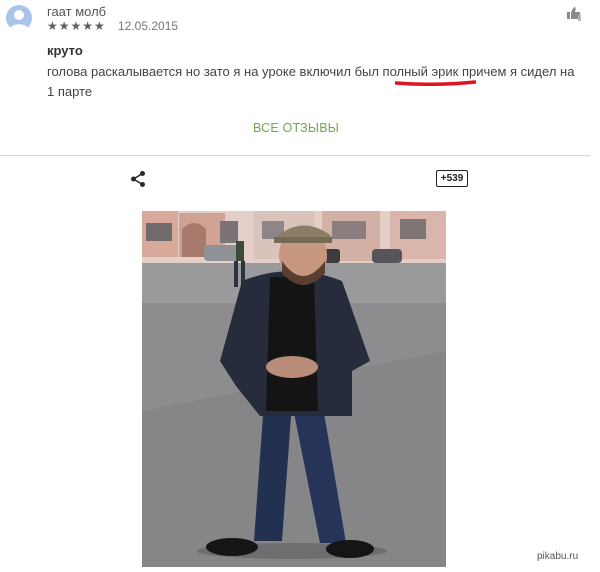 The height and width of the screenshot is (572, 600). What do you see at coordinates (65, 50) in the screenshot?
I see `review-title: круто` at bounding box center [65, 50].